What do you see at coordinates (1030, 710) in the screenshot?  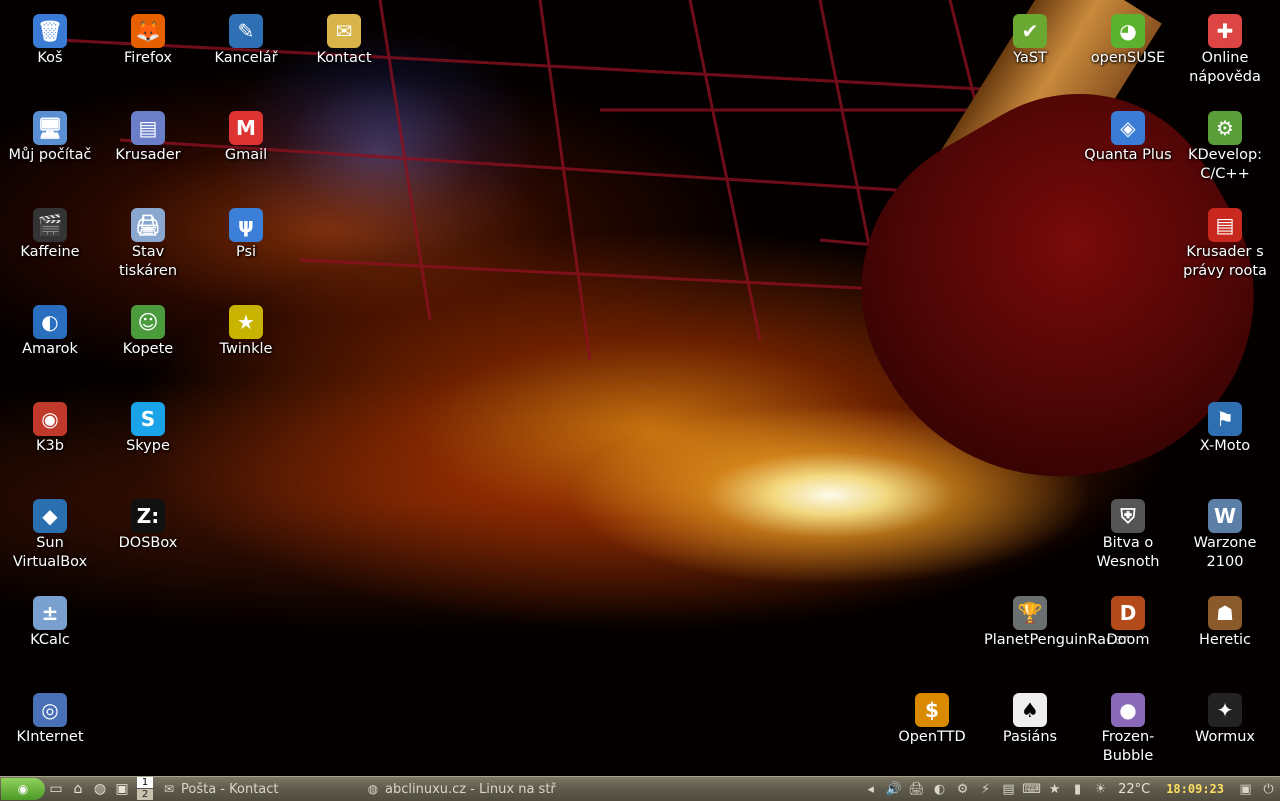 I see `cards-icon: ♠` at bounding box center [1030, 710].